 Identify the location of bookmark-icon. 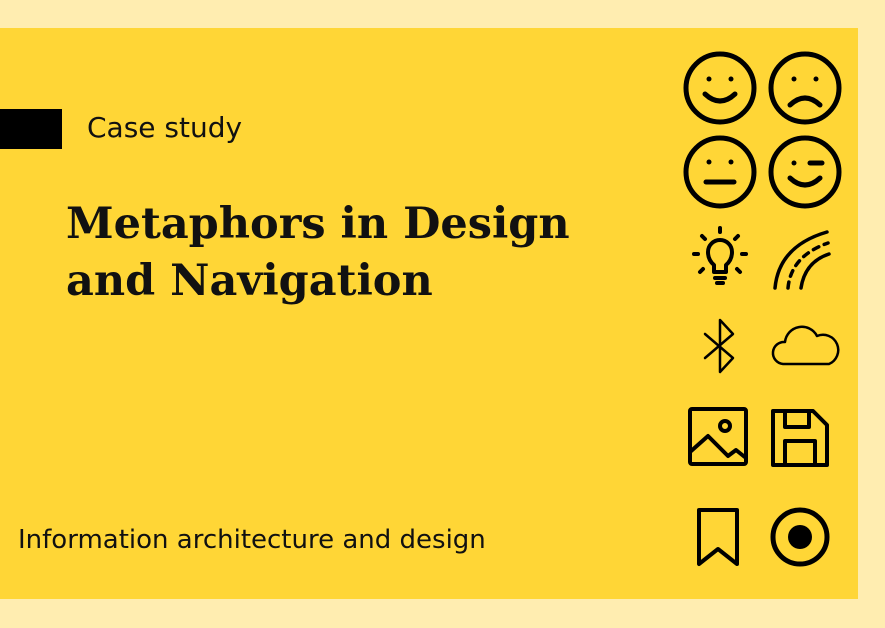
(720, 534).